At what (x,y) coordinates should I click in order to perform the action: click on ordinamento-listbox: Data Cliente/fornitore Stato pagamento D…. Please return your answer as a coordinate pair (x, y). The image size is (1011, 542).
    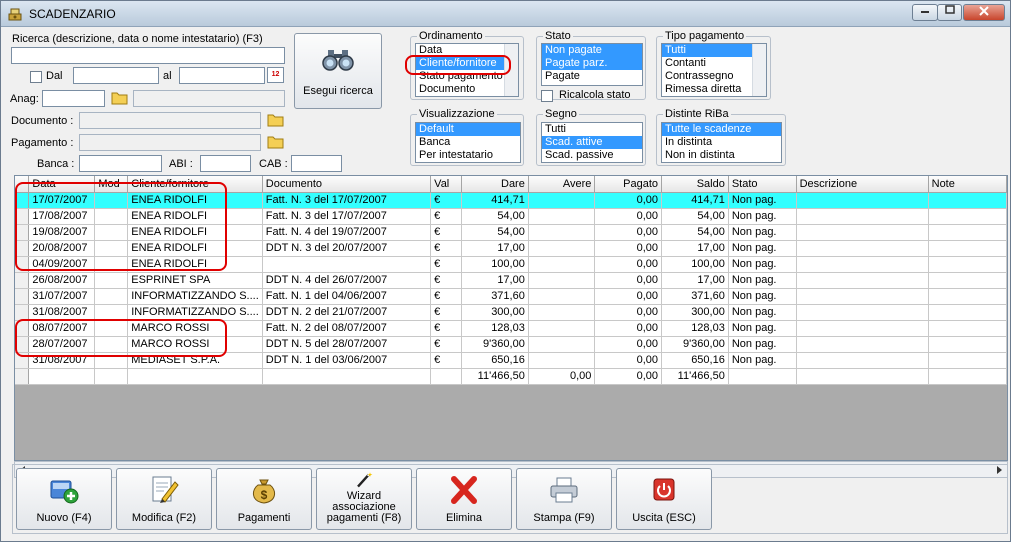
    Looking at the image, I should click on (467, 70).